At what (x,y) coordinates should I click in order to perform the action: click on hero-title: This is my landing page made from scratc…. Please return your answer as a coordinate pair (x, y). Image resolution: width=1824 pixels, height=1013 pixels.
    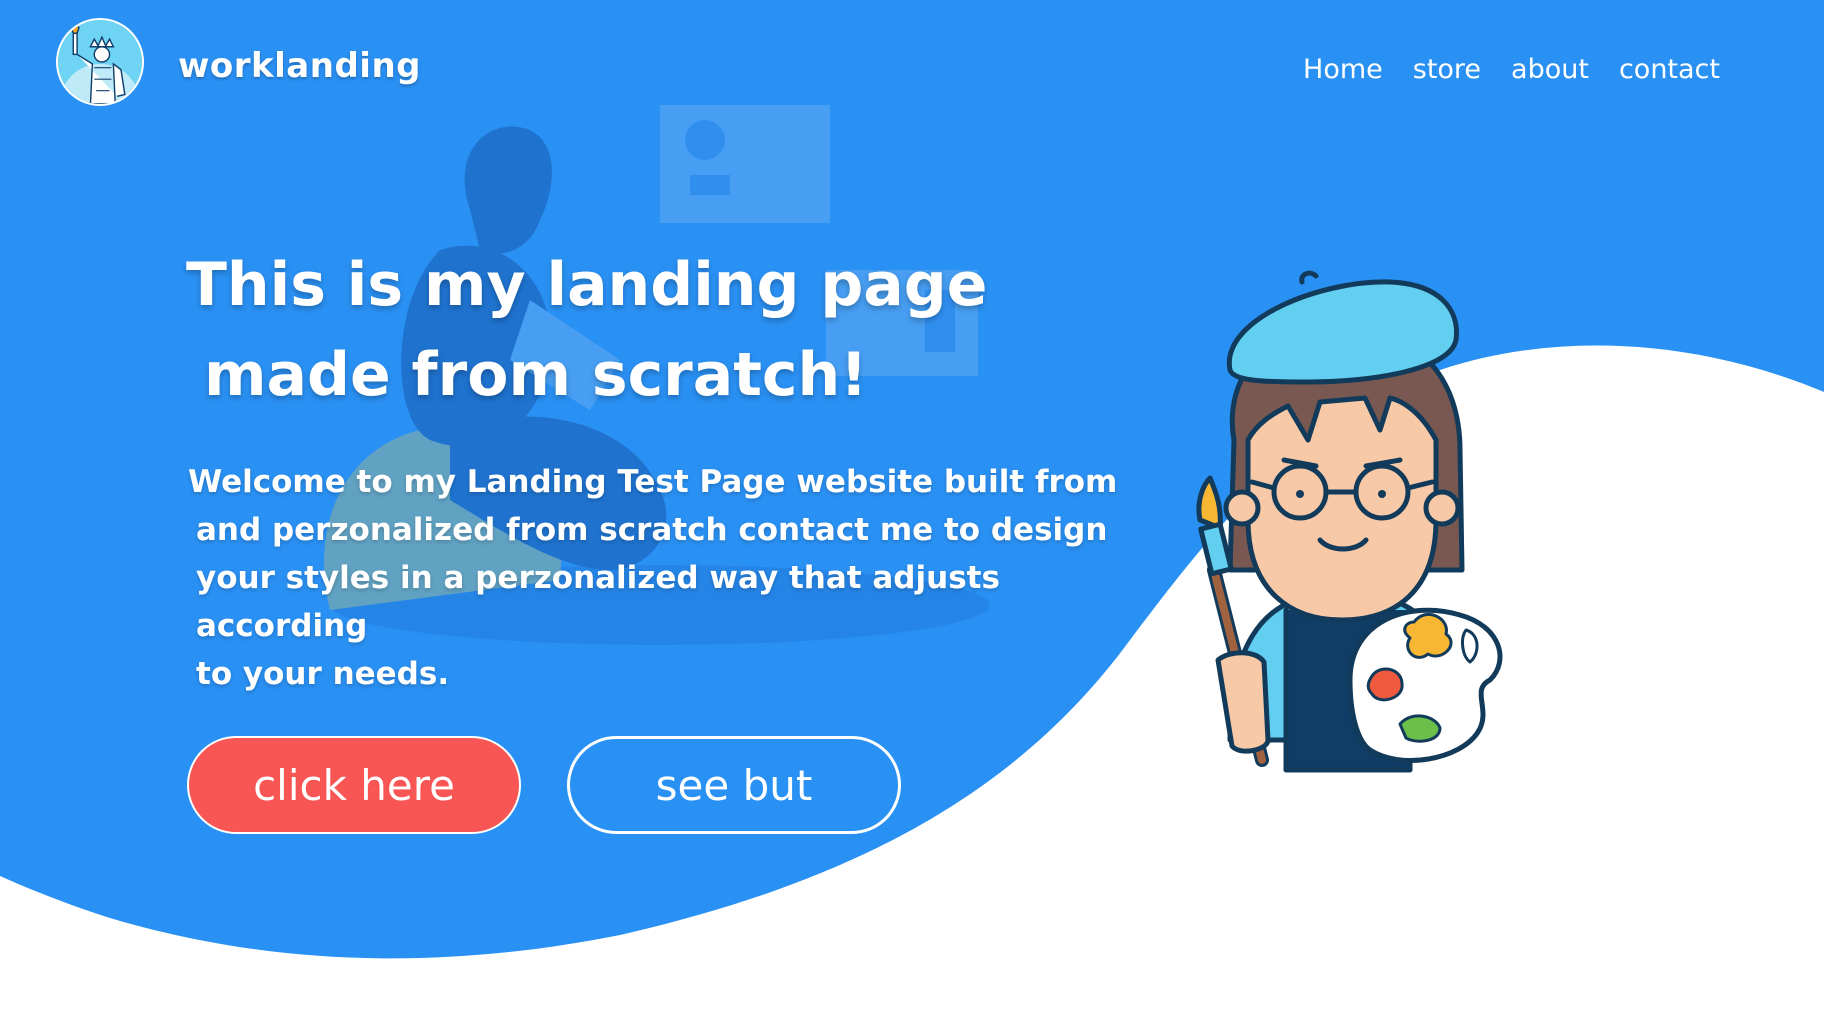
    Looking at the image, I should click on (596, 330).